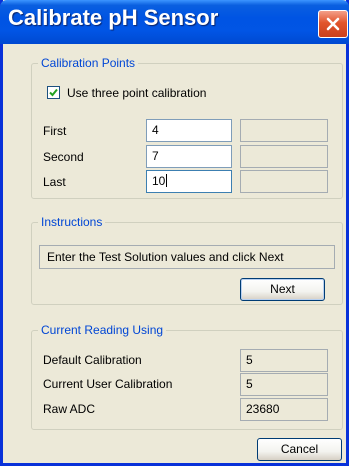  What do you see at coordinates (102, 330) in the screenshot?
I see `current-reading-legend: Current Reading Using` at bounding box center [102, 330].